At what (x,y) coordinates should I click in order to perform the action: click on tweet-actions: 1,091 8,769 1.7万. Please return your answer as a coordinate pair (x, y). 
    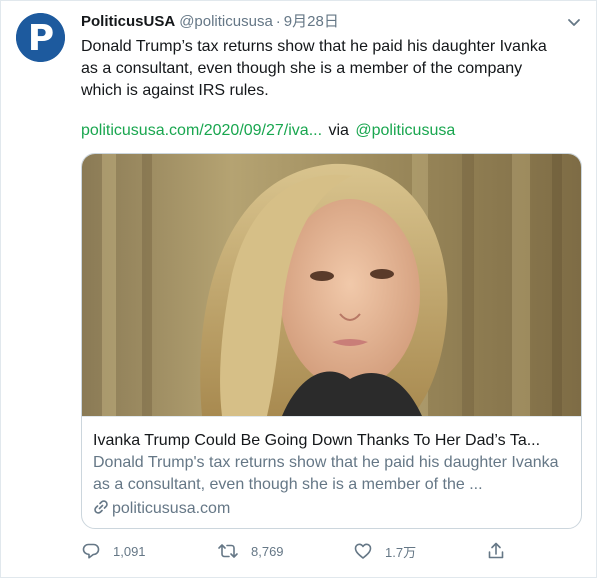
    Looking at the image, I should click on (301, 551).